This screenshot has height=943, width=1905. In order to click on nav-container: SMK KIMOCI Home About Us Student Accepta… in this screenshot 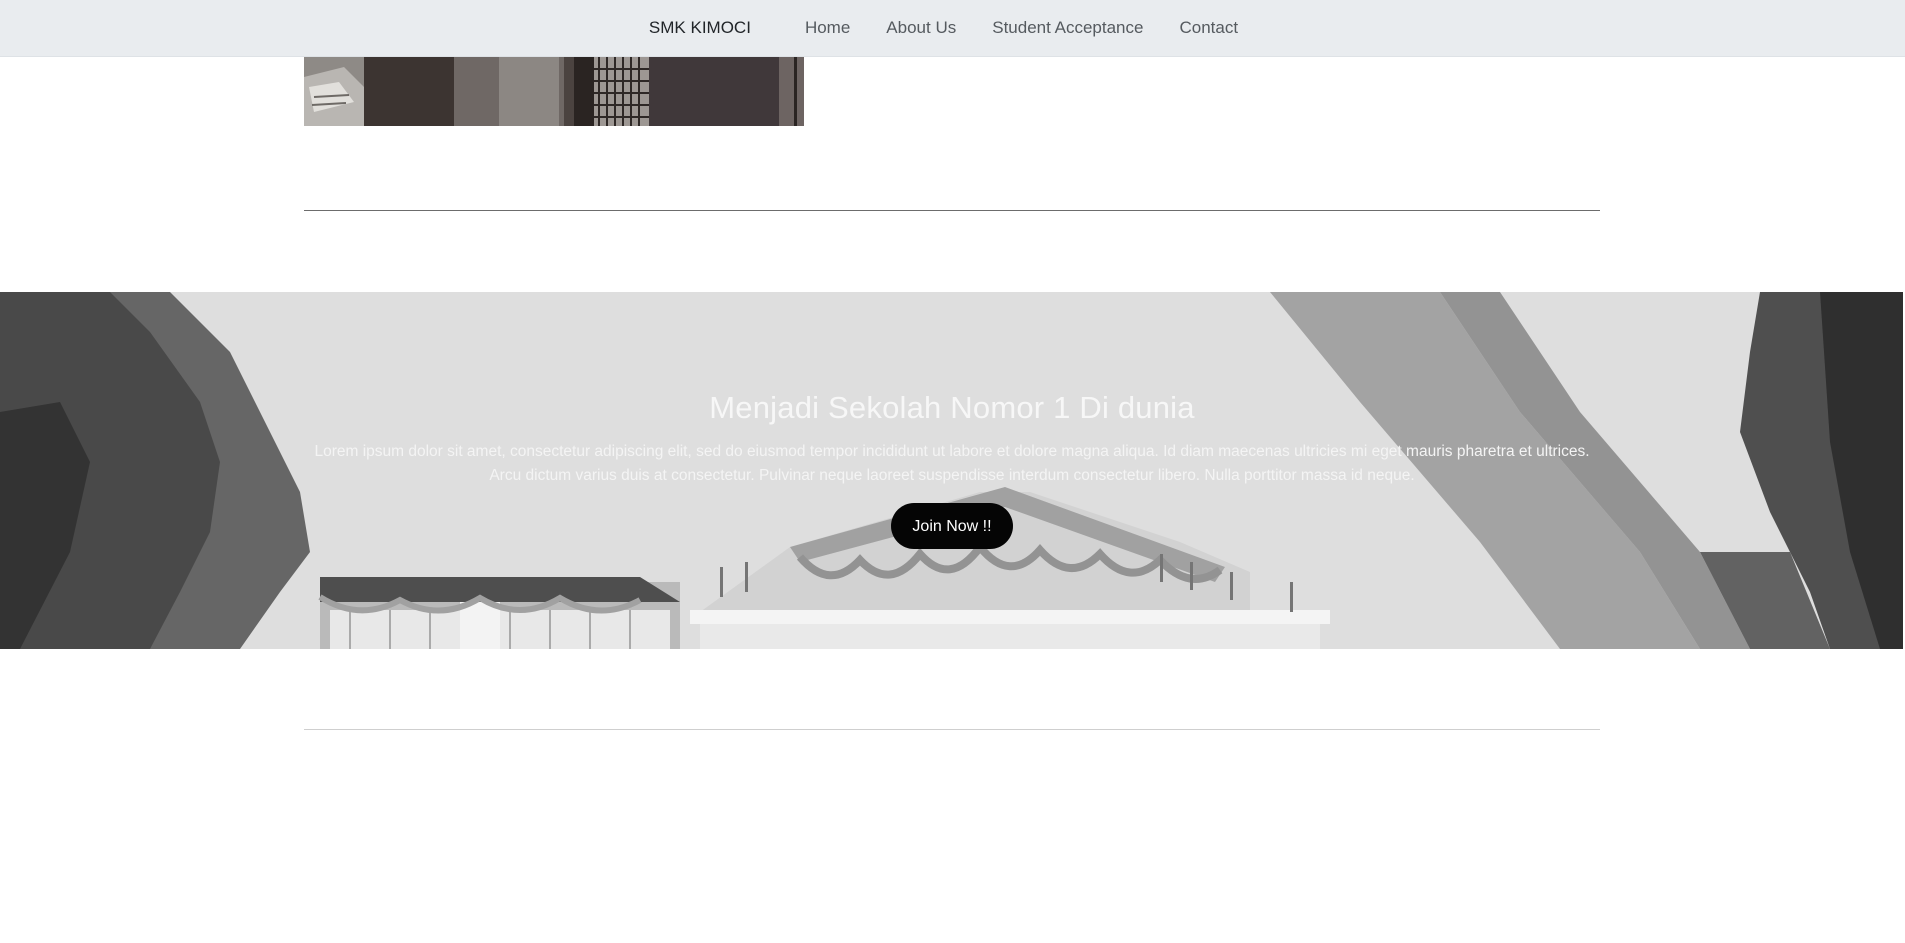, I will do `click(952, 28)`.